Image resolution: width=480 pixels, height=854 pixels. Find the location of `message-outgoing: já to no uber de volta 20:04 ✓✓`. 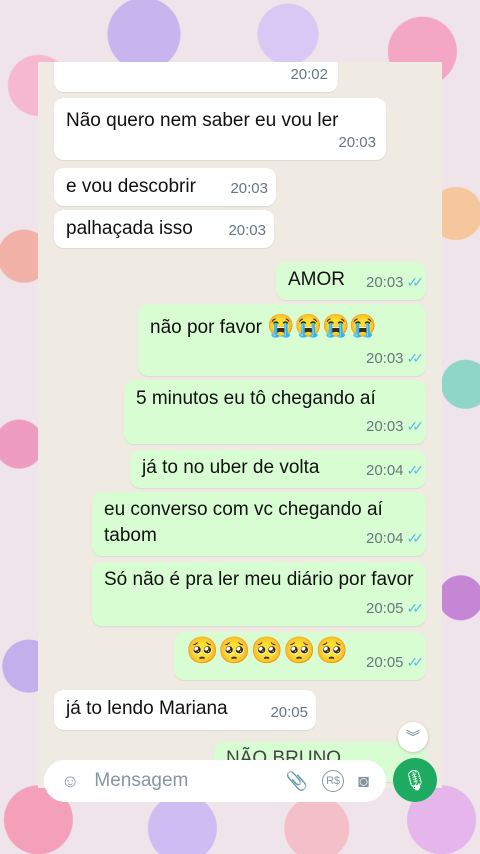

message-outgoing: já to no uber de volta 20:04 ✓✓ is located at coordinates (278, 469).